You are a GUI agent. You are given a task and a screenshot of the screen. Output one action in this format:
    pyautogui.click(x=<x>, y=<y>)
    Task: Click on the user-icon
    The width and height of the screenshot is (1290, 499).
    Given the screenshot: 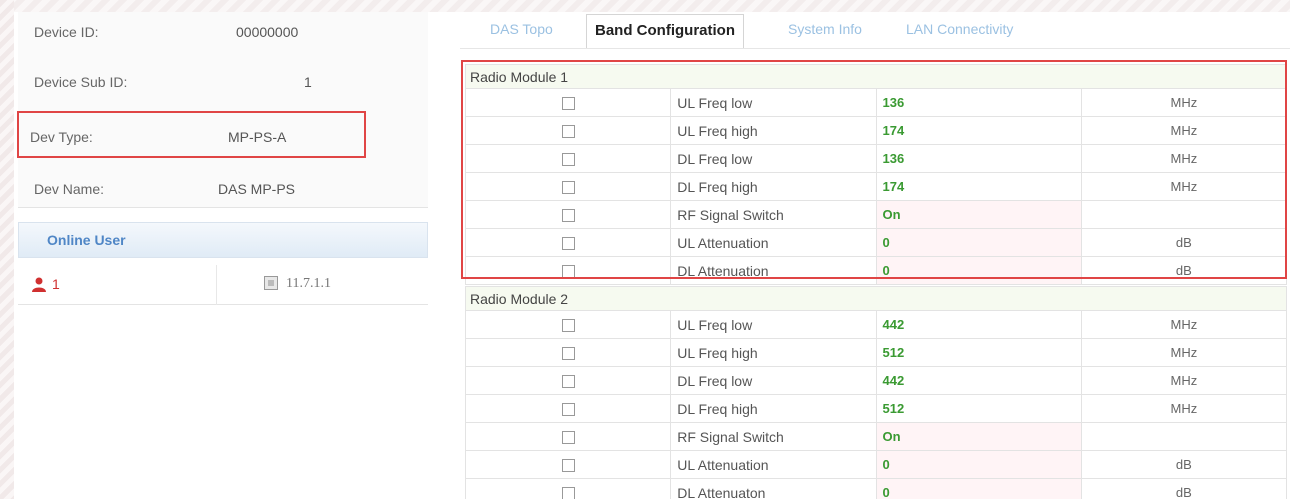 What is the action you would take?
    pyautogui.click(x=39, y=284)
    